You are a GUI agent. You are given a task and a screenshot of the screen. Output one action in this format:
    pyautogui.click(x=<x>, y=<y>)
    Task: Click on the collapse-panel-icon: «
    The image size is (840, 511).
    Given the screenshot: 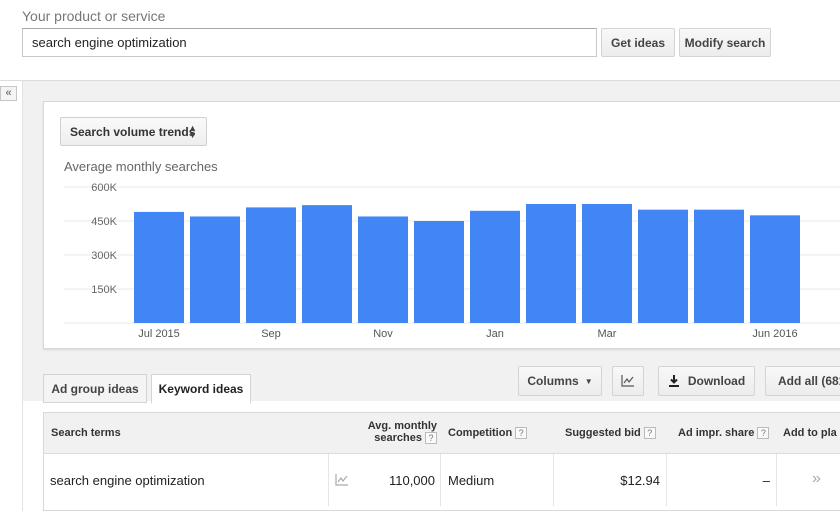 What is the action you would take?
    pyautogui.click(x=8, y=93)
    